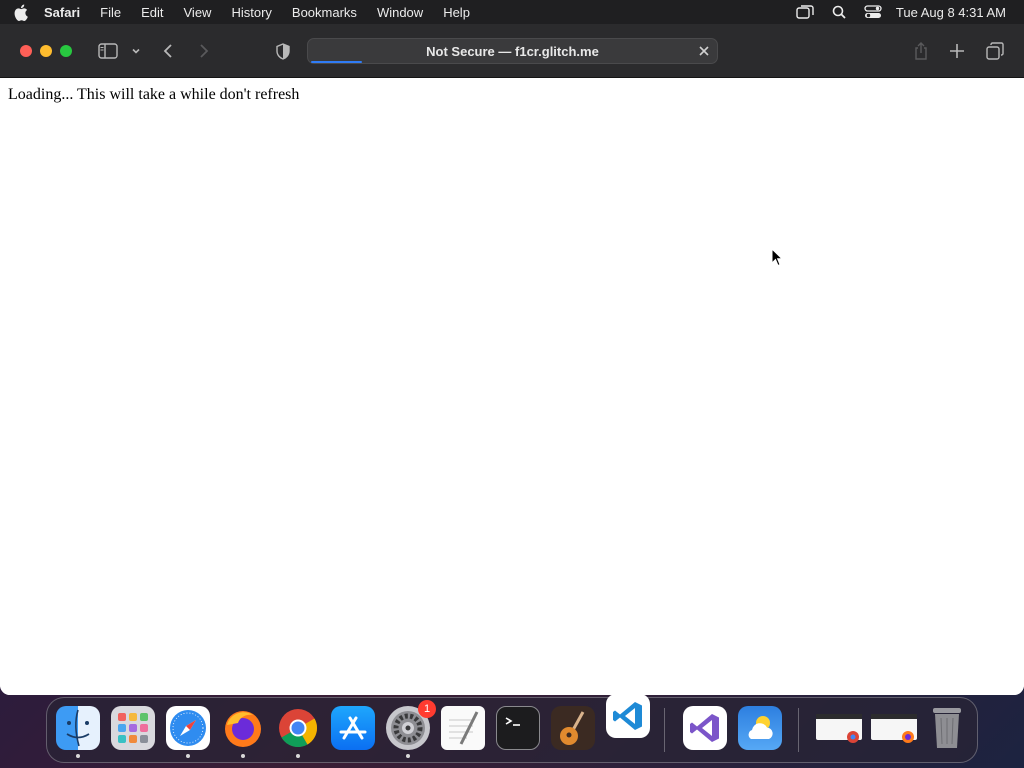  Describe the element at coordinates (20, 12) in the screenshot. I see `apple-menu-icon` at that location.